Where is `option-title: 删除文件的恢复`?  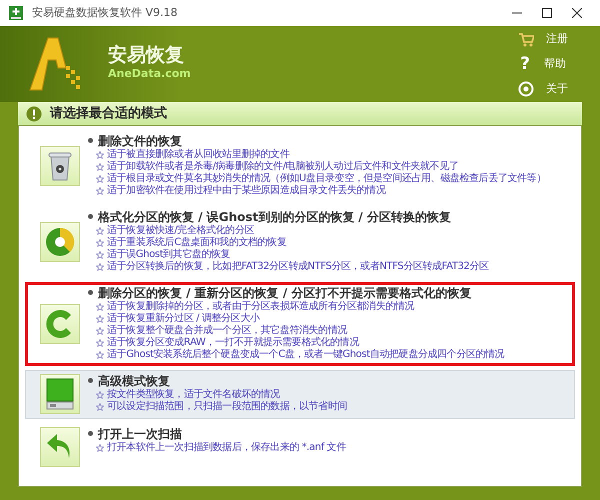 option-title: 删除文件的恢复 is located at coordinates (317, 141).